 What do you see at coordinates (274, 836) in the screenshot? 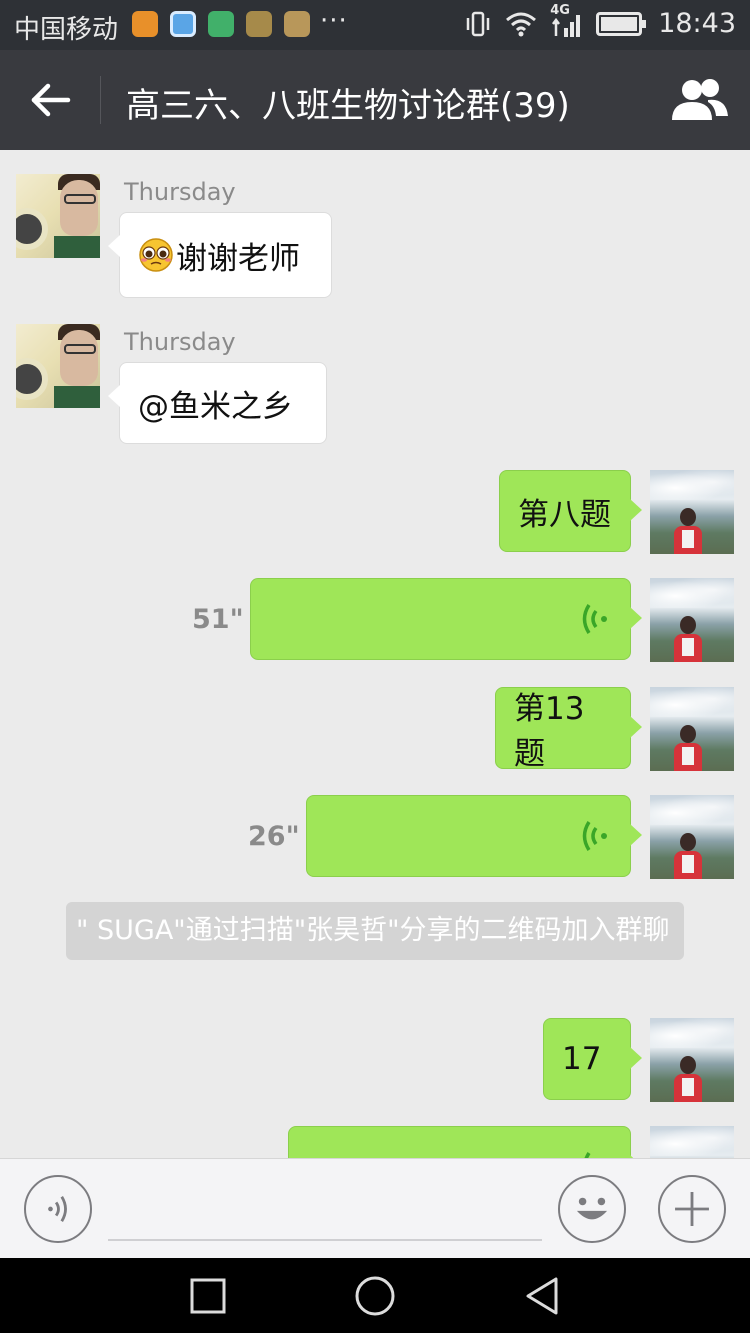
I see `voice-duration: 26"` at bounding box center [274, 836].